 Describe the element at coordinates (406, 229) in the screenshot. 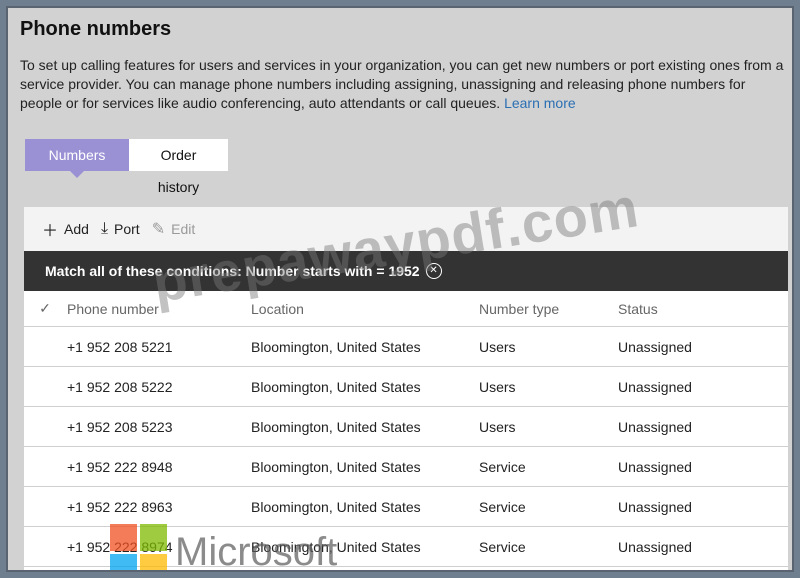

I see `toolbar: ＋ Add ⤓ Port ✎ Edit` at that location.